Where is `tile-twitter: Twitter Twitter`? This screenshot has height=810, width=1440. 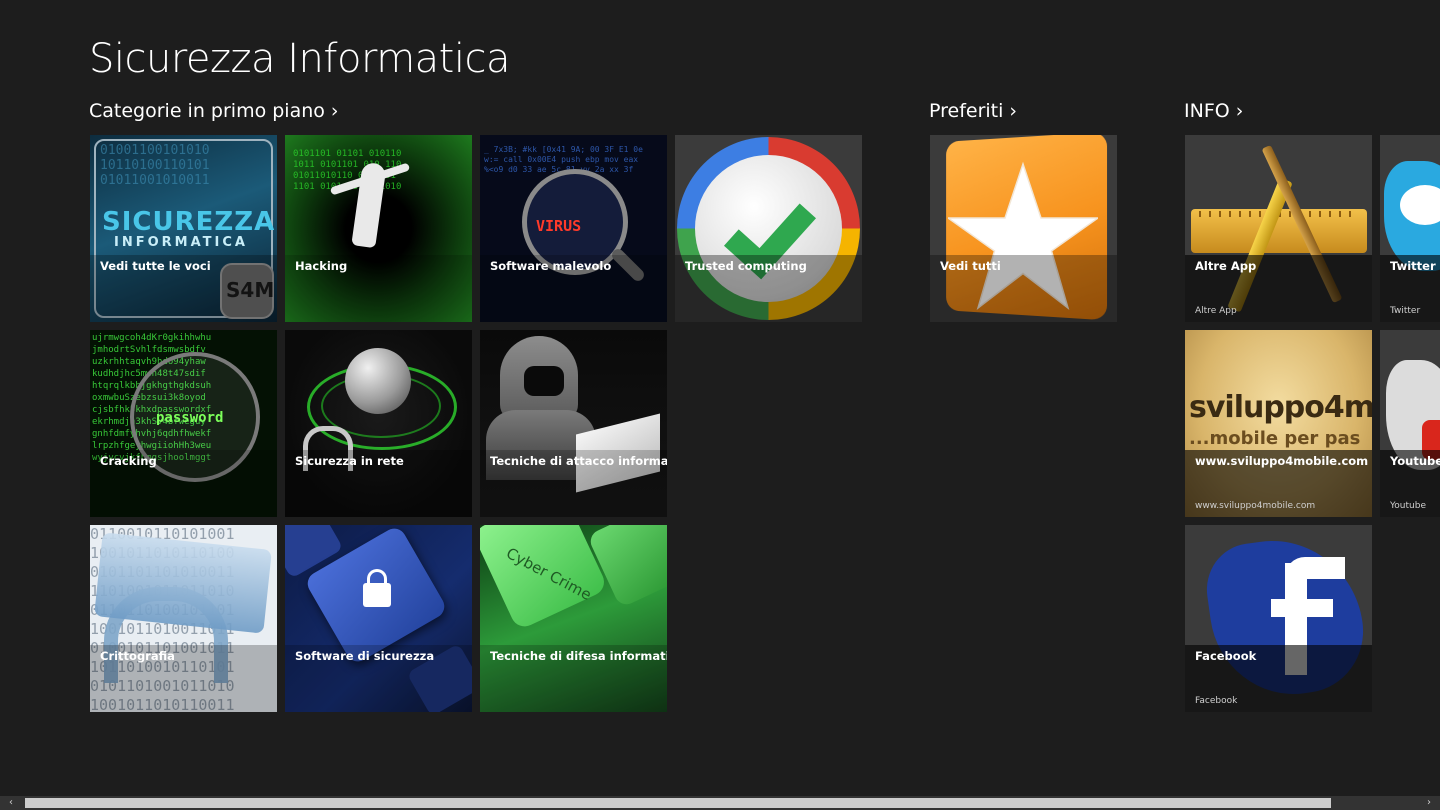 tile-twitter: Twitter Twitter is located at coordinates (1410, 228).